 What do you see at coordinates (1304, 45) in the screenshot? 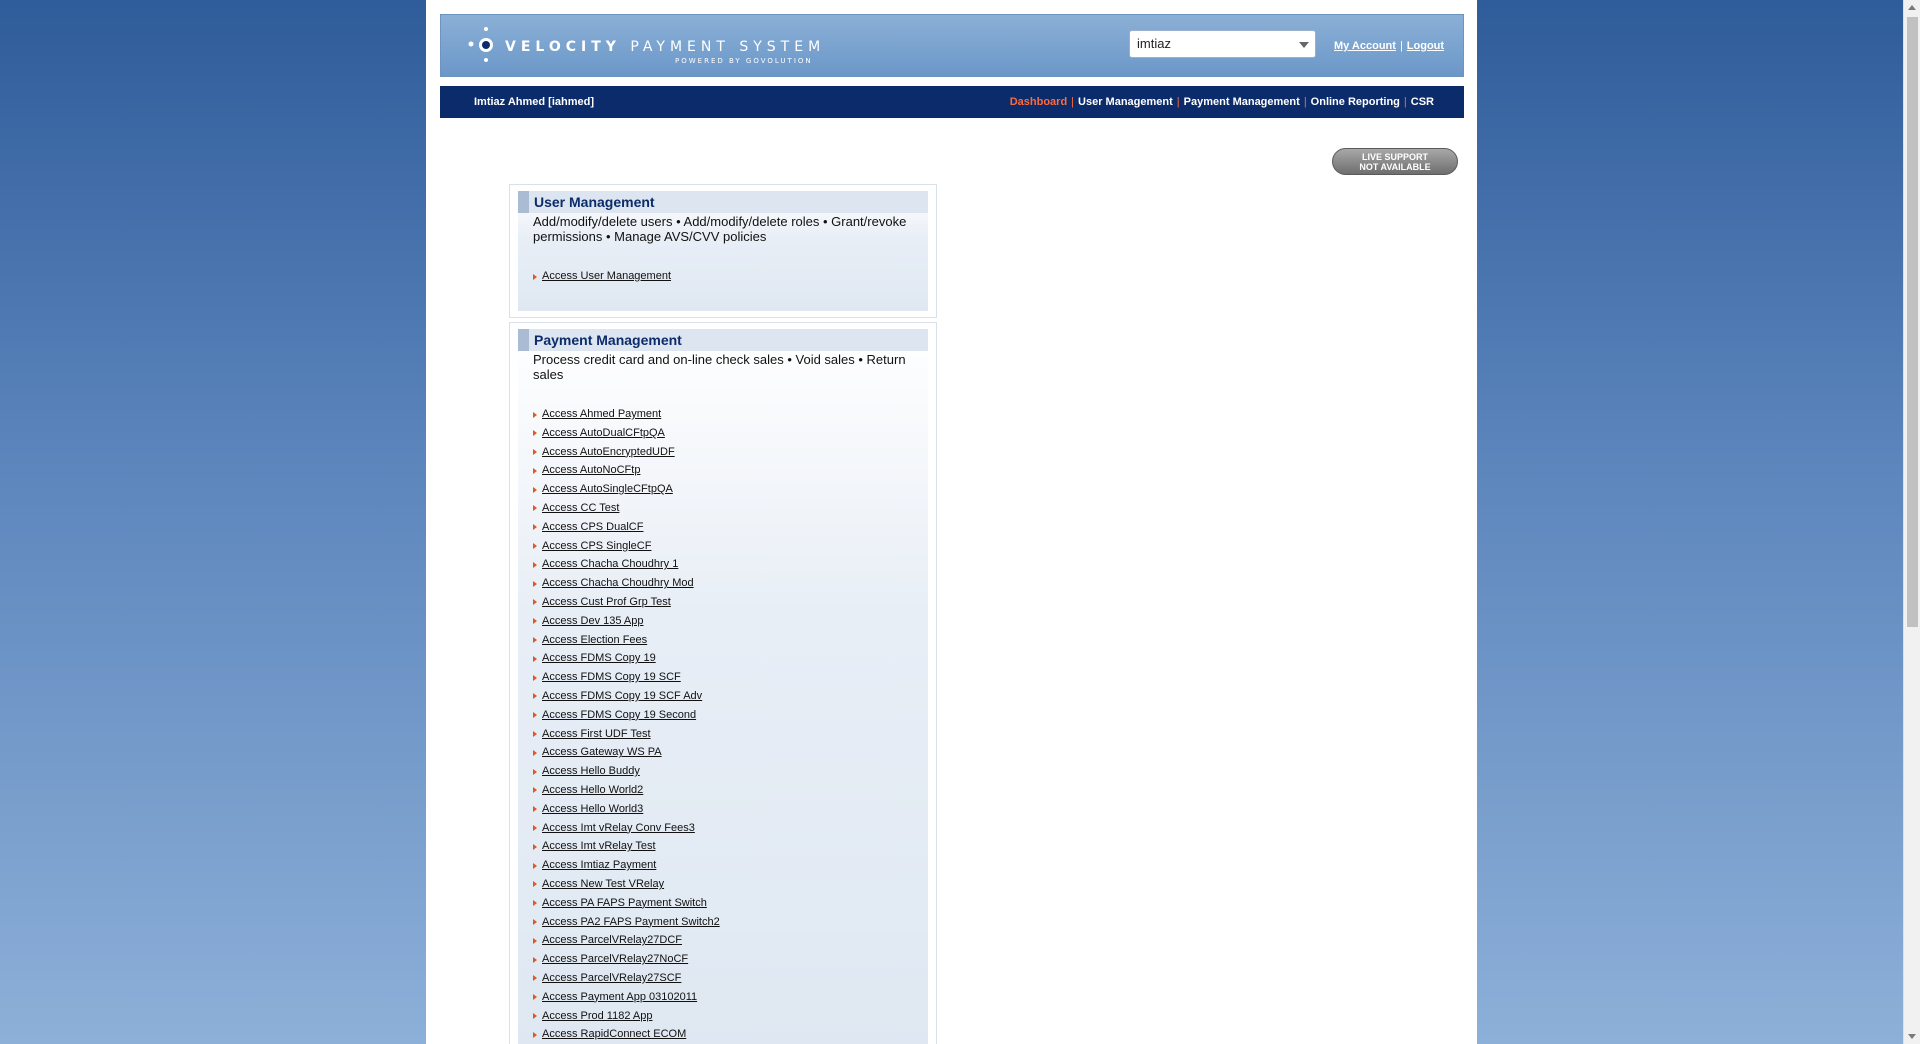
I see `chevron-down-icon` at bounding box center [1304, 45].